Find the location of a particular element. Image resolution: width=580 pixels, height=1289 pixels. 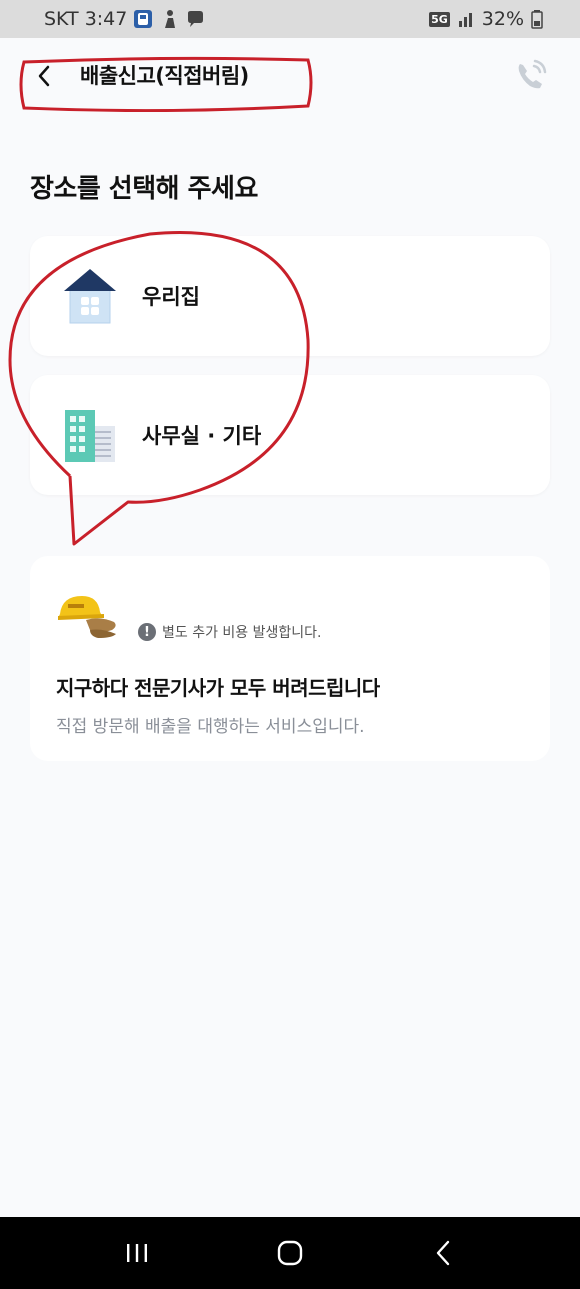

home-button is located at coordinates (290, 1253).